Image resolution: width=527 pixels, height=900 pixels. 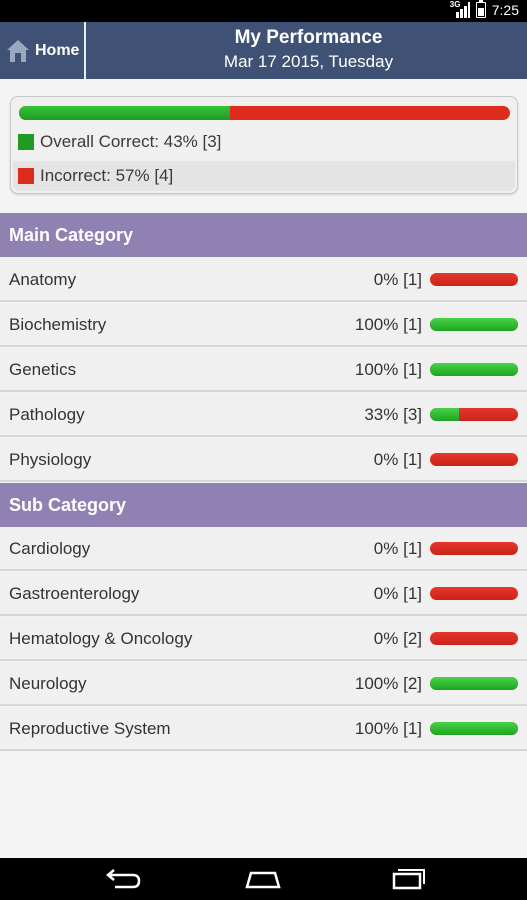 What do you see at coordinates (101, 638) in the screenshot?
I see `category-label: Hematology & Oncology` at bounding box center [101, 638].